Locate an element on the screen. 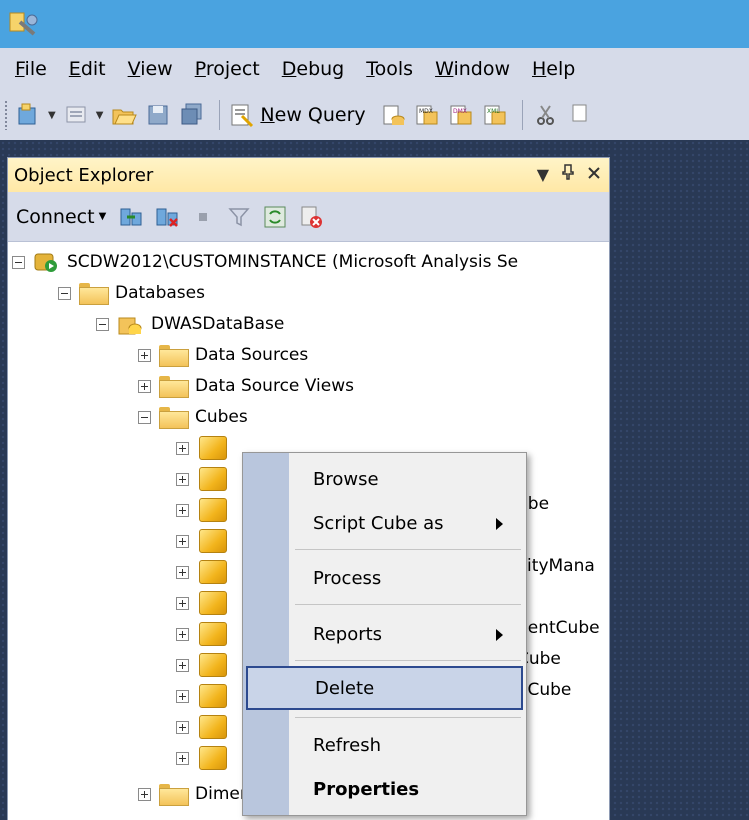 The width and height of the screenshot is (749, 820). tree-node-database: DWASDataBase is located at coordinates (190, 324).